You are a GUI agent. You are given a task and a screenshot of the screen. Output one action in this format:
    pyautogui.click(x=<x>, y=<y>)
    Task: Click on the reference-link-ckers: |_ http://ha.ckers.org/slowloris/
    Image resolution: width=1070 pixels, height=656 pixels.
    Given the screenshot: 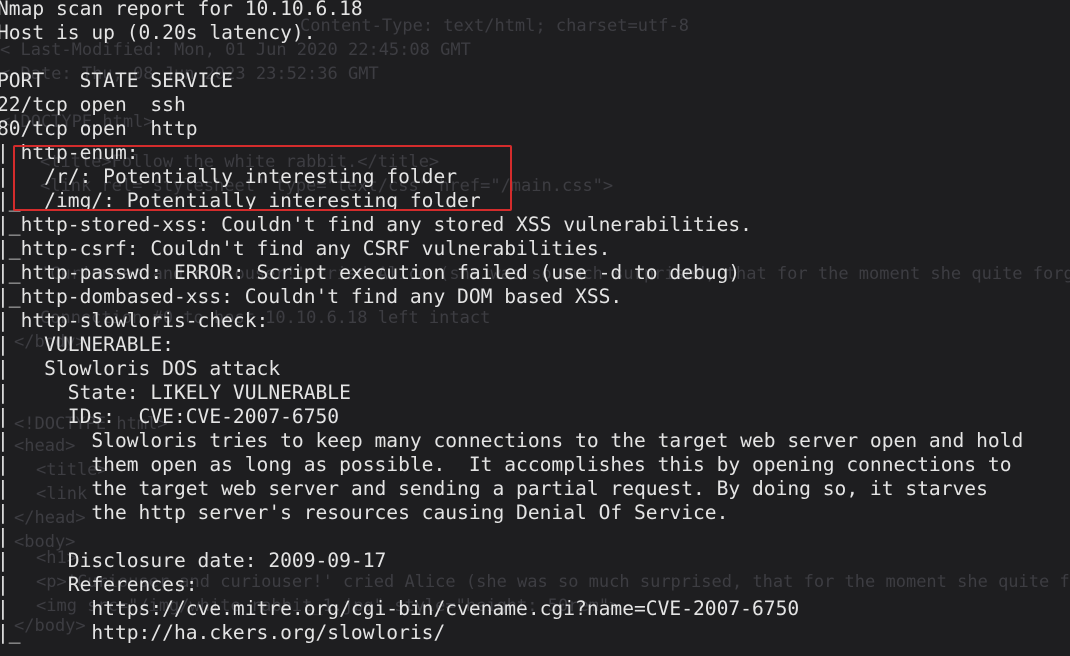 What is the action you would take?
    pyautogui.click(x=511, y=633)
    